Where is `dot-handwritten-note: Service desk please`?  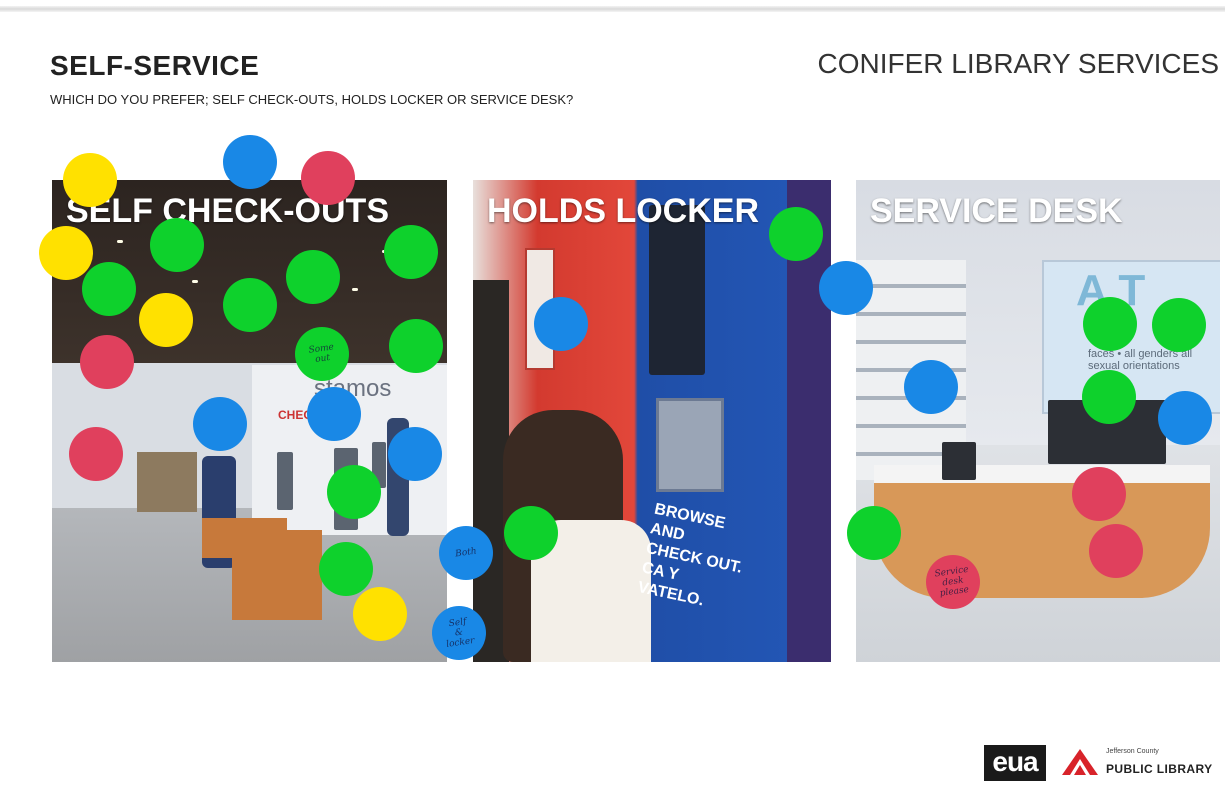 dot-handwritten-note: Service desk please is located at coordinates (952, 581).